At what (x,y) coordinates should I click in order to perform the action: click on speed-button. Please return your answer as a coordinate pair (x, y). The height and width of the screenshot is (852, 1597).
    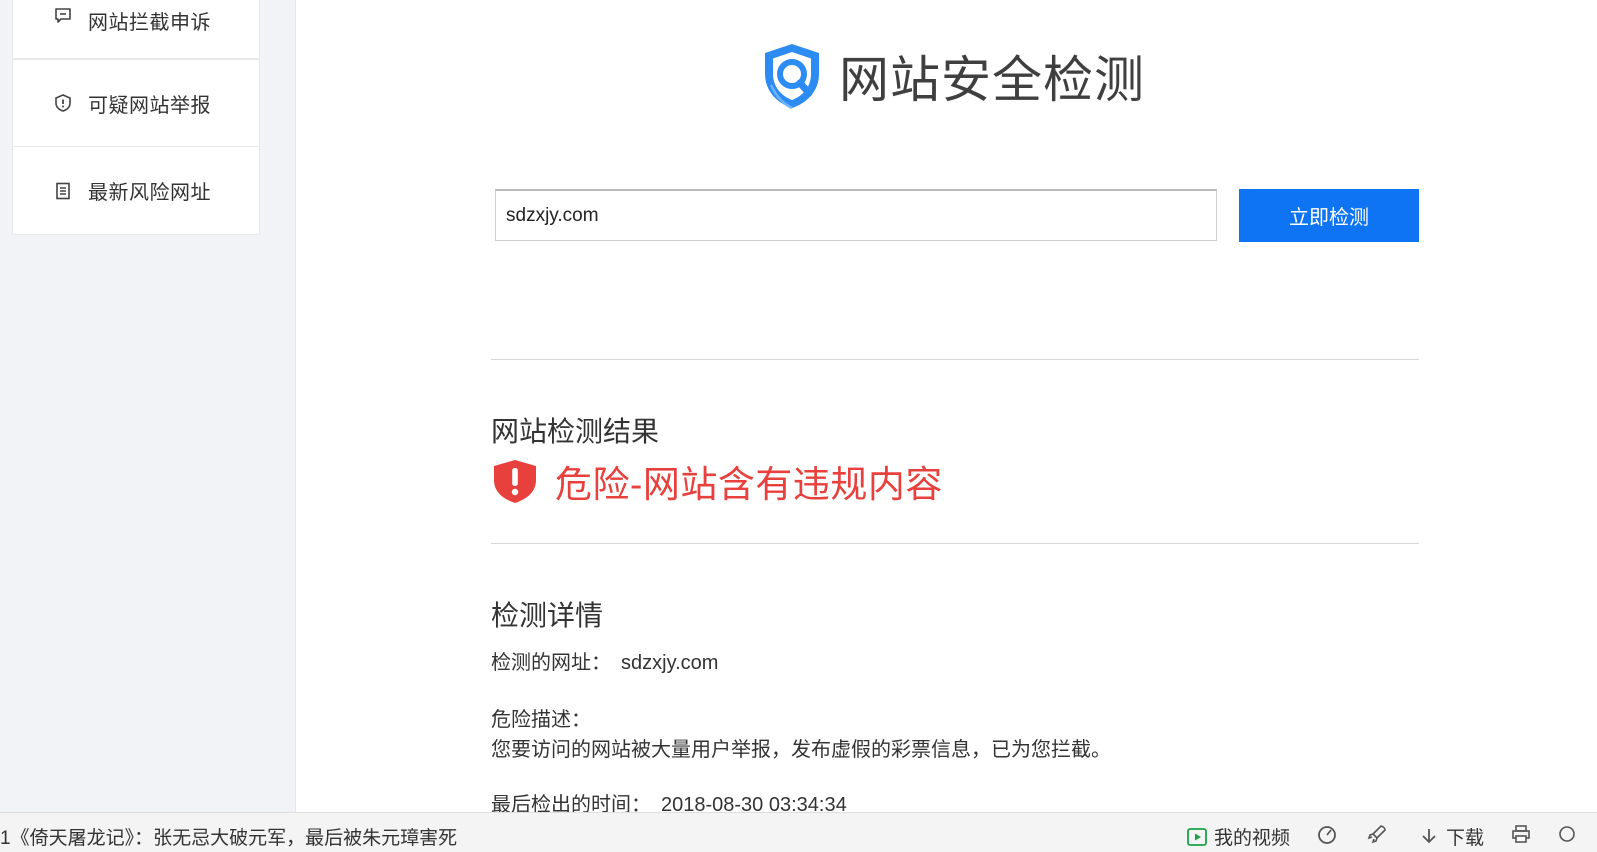
    Looking at the image, I should click on (1330, 834).